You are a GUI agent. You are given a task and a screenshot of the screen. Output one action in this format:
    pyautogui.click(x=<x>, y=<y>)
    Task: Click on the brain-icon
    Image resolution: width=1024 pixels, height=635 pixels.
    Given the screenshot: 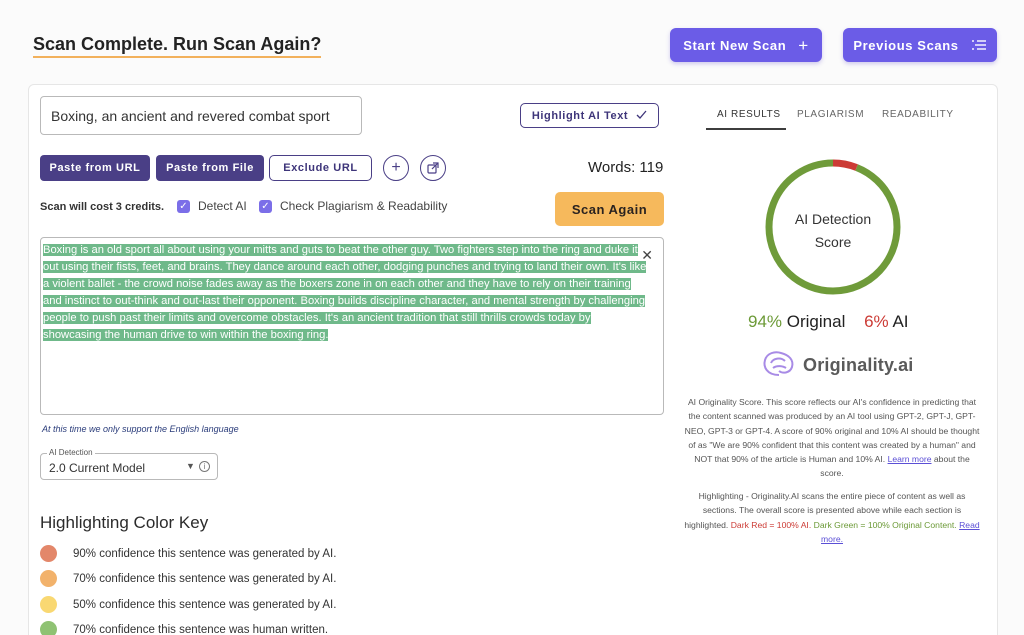 What is the action you would take?
    pyautogui.click(x=779, y=365)
    